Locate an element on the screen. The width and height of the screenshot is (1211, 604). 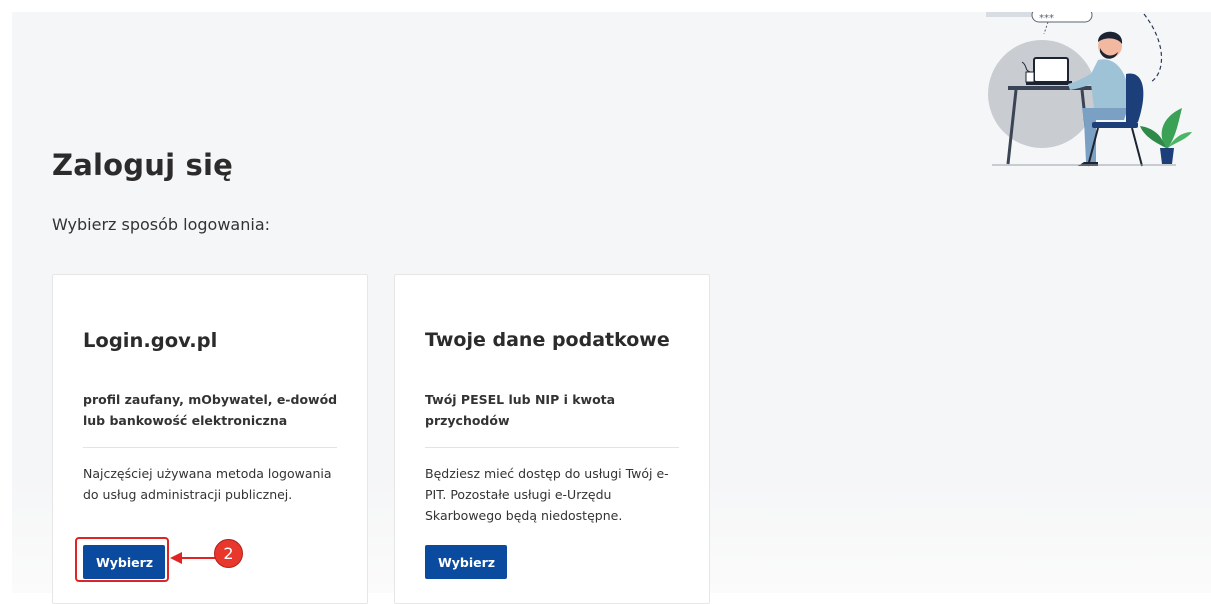
card-title: Twoje dane podatkowe is located at coordinates (547, 340).